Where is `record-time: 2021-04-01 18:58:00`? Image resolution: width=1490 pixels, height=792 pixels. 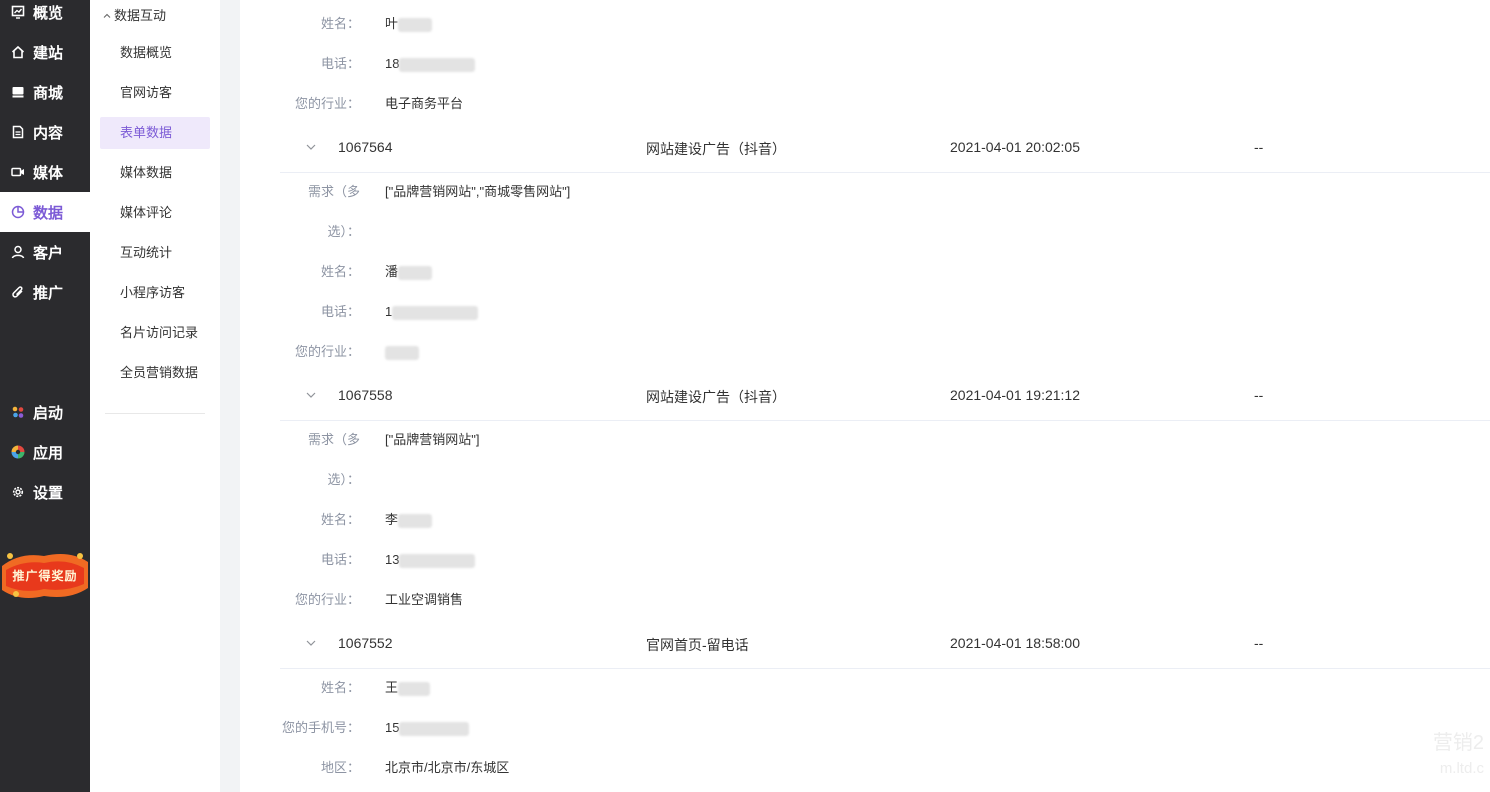 record-time: 2021-04-01 18:58:00 is located at coordinates (1015, 643).